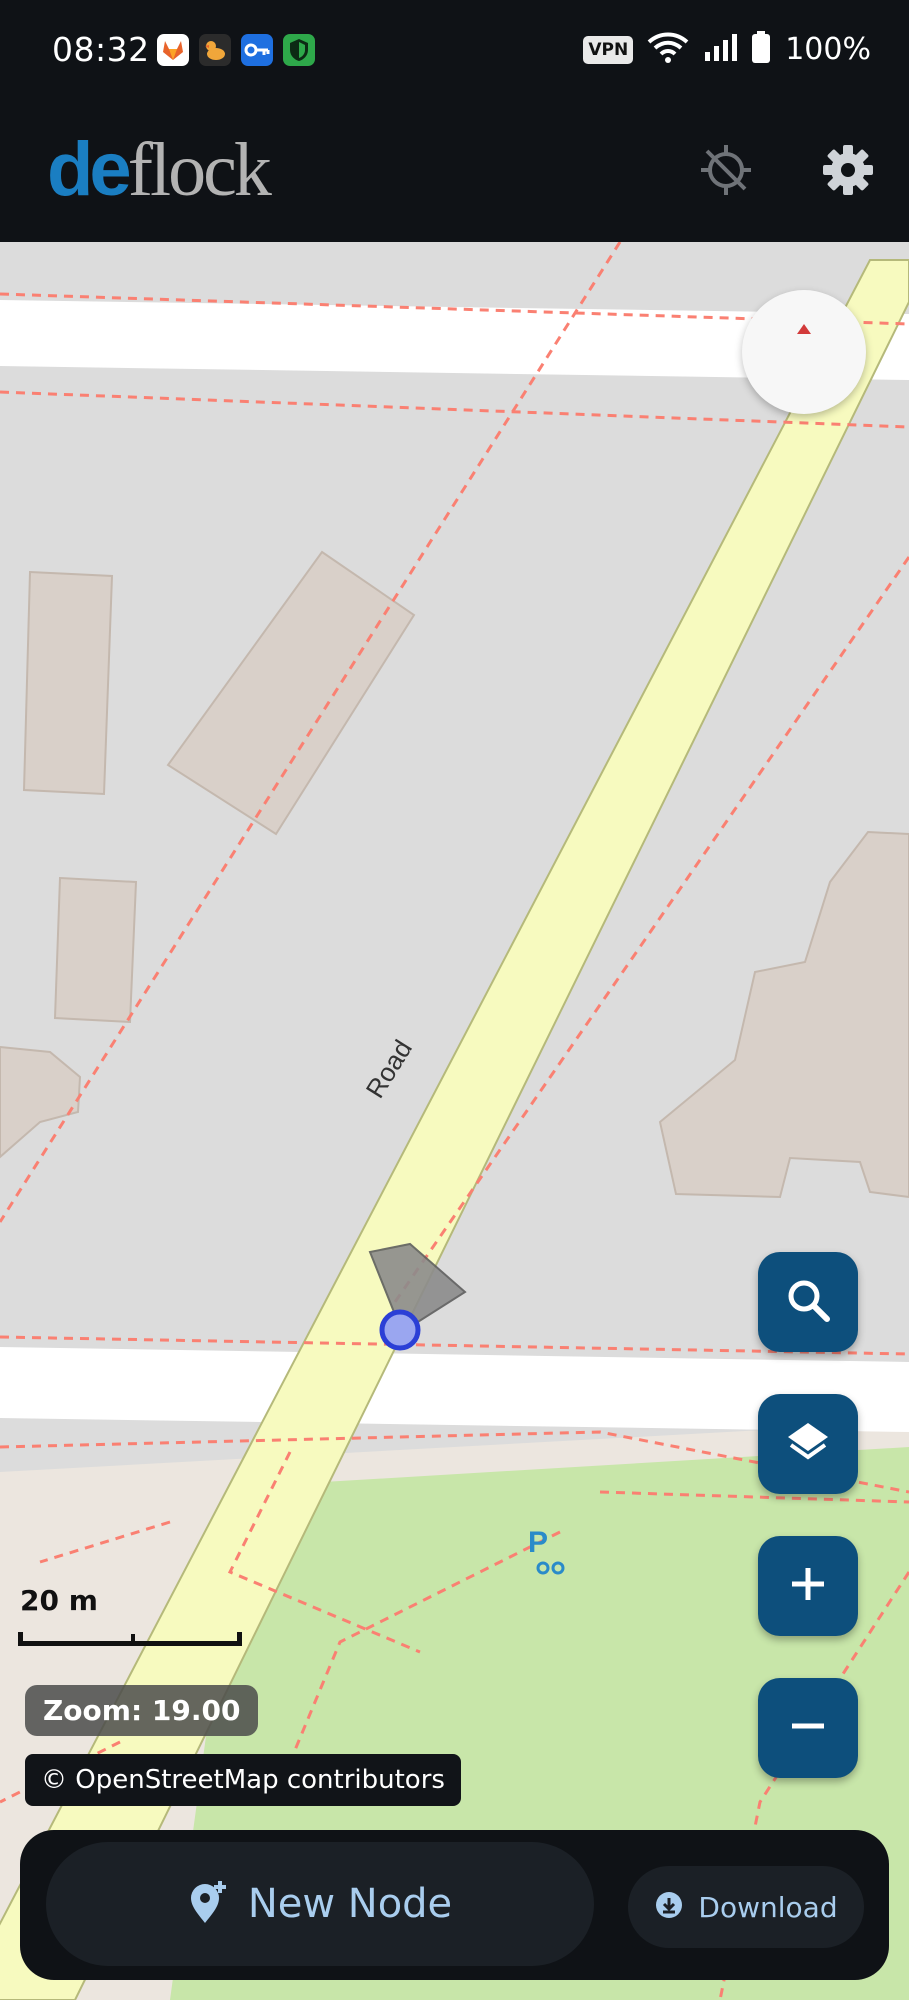  What do you see at coordinates (454, 50) in the screenshot?
I see `status-bar: 08:32 VPN 100%` at bounding box center [454, 50].